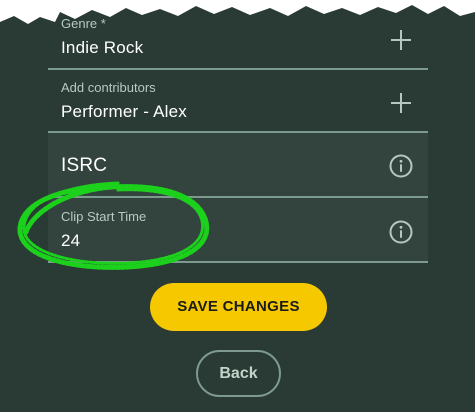  Describe the element at coordinates (238, 230) in the screenshot. I see `clip-start-time-field: Clip Start Time 24` at that location.